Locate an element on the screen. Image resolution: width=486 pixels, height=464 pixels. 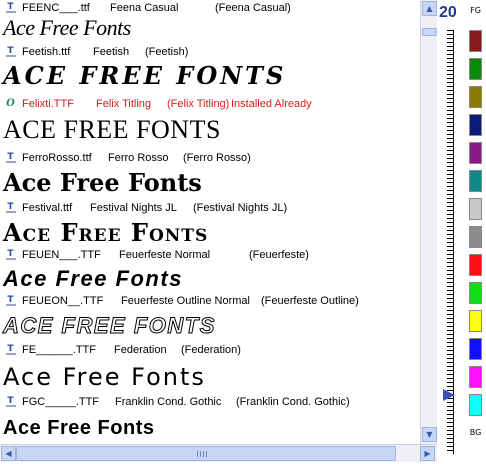
font-size-value: 20 is located at coordinates (448, 12).